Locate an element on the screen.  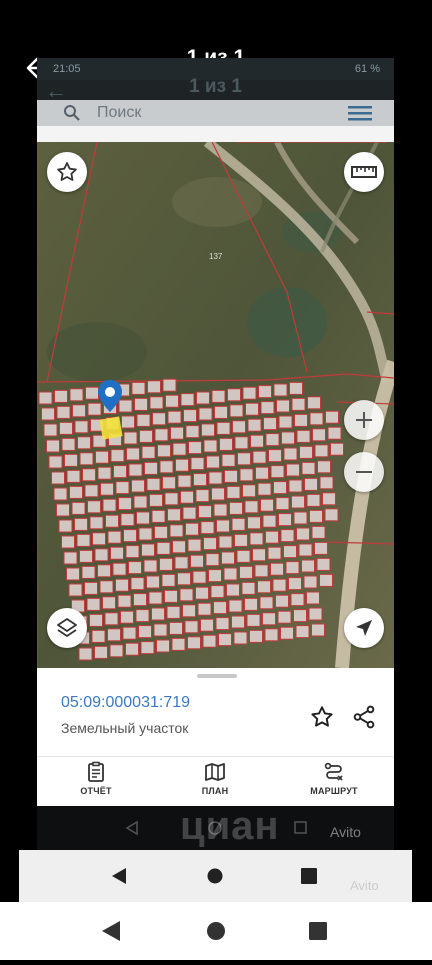
ruler-button is located at coordinates (364, 172).